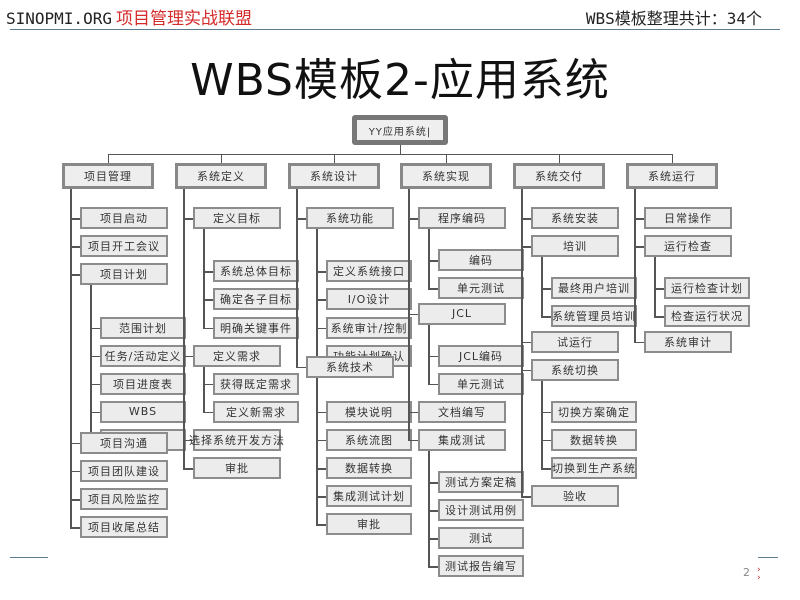 This screenshot has width=800, height=600. Describe the element at coordinates (400, 80) in the screenshot. I see `slide-title: WBS模板2-应用系统` at that location.